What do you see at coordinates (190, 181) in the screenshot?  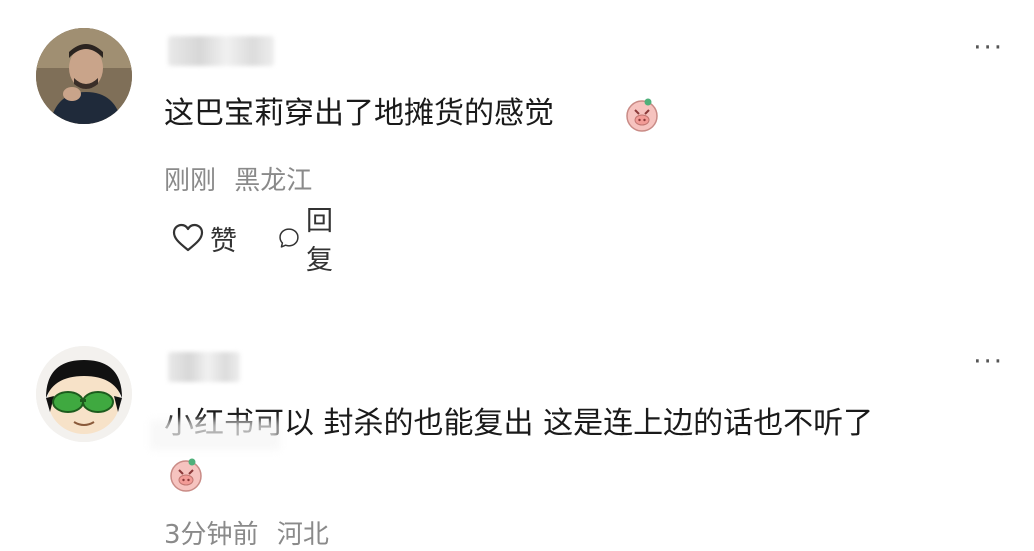 I see `comment-time: 刚刚` at bounding box center [190, 181].